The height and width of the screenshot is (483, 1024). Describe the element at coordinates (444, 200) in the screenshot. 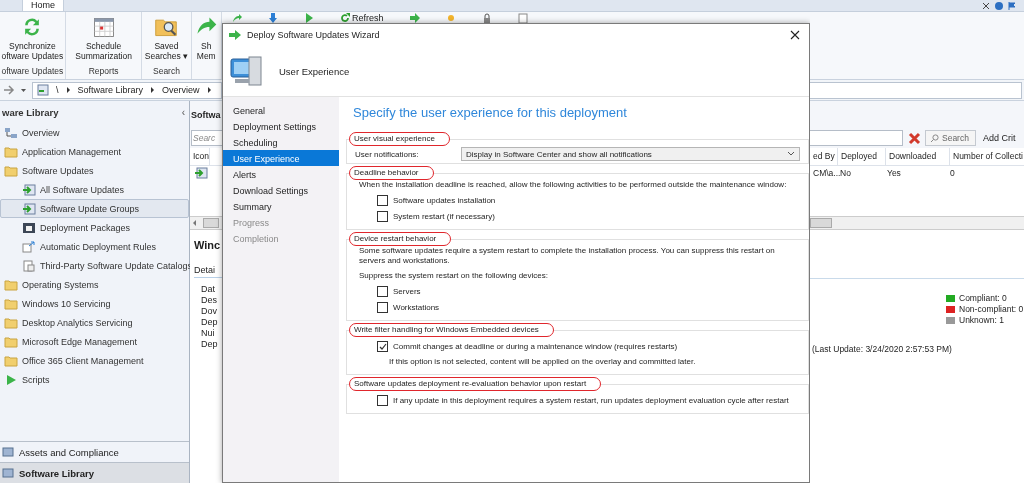

I see `checkbox-label: Software updates installation` at that location.